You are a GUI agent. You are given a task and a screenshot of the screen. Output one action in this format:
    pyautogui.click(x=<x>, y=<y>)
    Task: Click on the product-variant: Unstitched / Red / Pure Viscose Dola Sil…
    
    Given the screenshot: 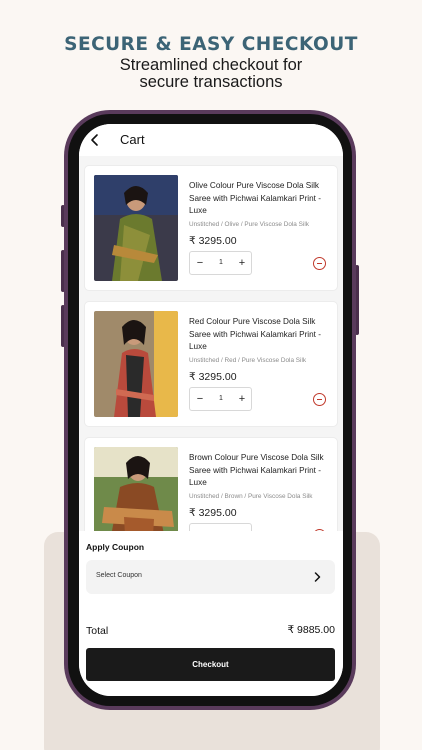 What is the action you would take?
    pyautogui.click(x=248, y=360)
    